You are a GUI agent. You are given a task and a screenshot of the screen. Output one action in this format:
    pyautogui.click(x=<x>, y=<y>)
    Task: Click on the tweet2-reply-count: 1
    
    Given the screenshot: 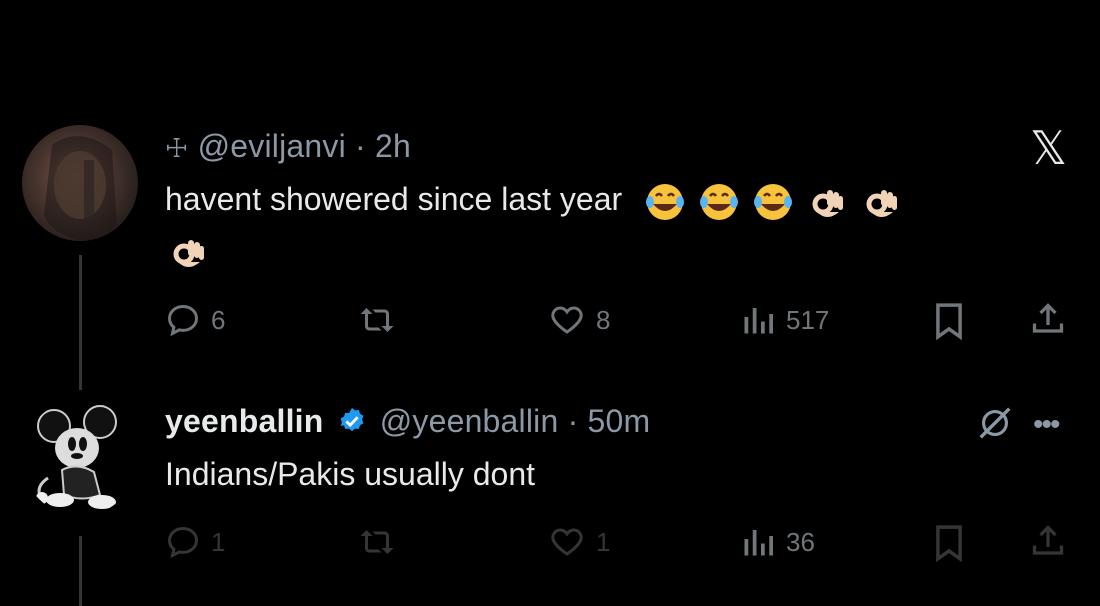 What is the action you would take?
    pyautogui.click(x=218, y=541)
    